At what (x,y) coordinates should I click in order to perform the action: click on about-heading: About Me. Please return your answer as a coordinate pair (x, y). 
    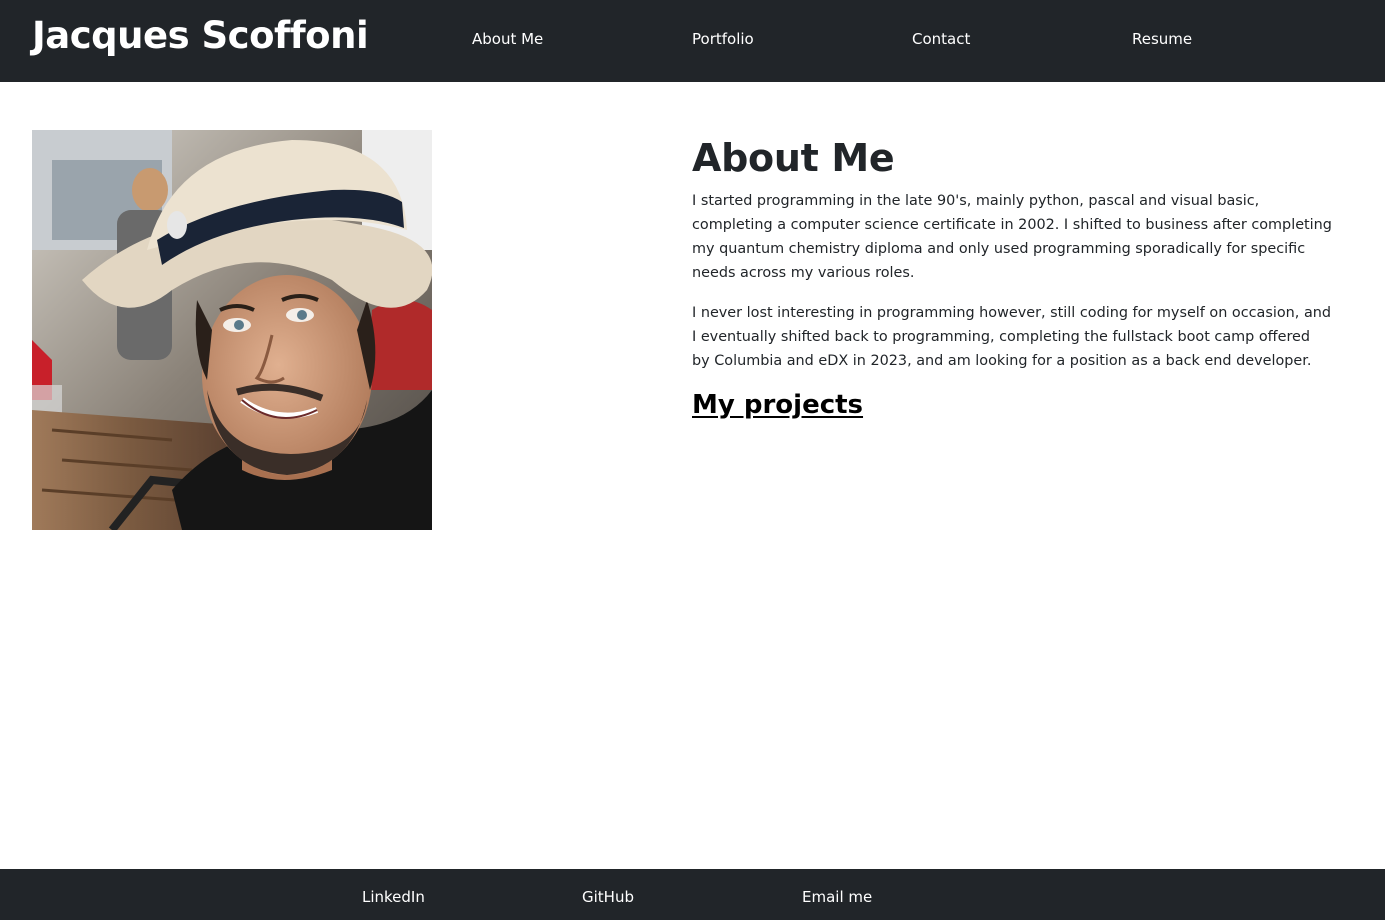
    Looking at the image, I should click on (793, 158).